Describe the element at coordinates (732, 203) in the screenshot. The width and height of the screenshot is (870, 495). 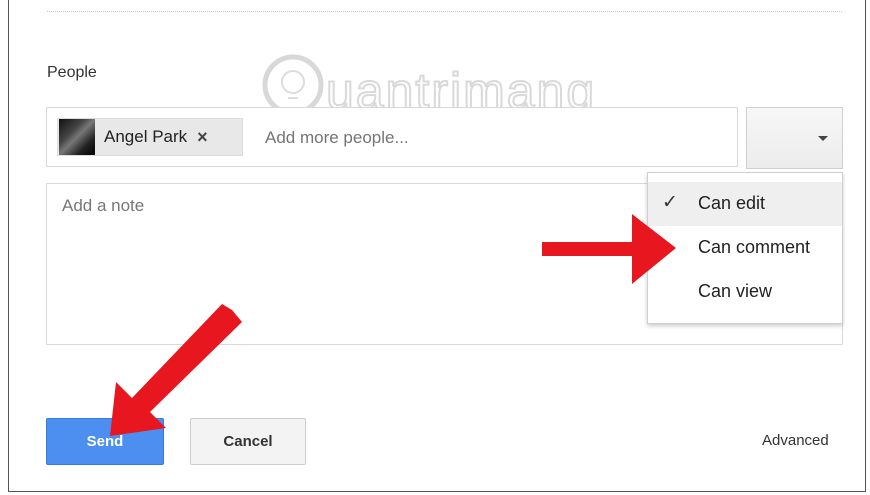
I see `menu-item-label: Can edit` at that location.